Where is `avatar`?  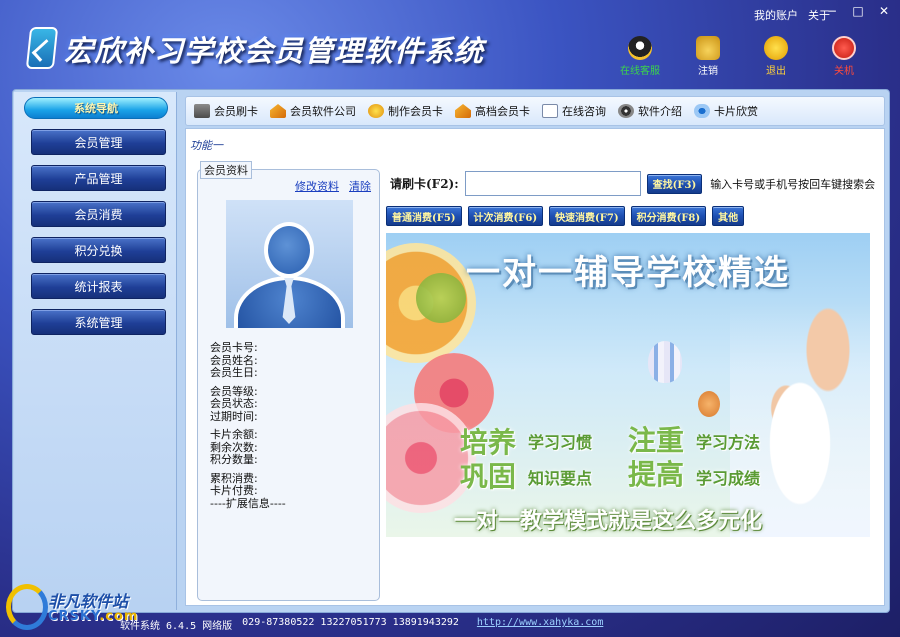 avatar is located at coordinates (289, 264).